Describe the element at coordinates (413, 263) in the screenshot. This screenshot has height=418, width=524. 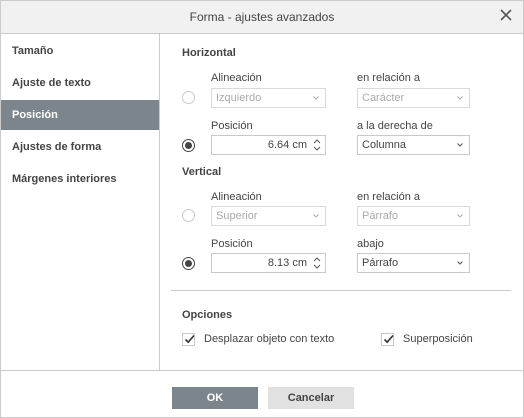
I see `v-position-relative-select: Párrafo` at that location.